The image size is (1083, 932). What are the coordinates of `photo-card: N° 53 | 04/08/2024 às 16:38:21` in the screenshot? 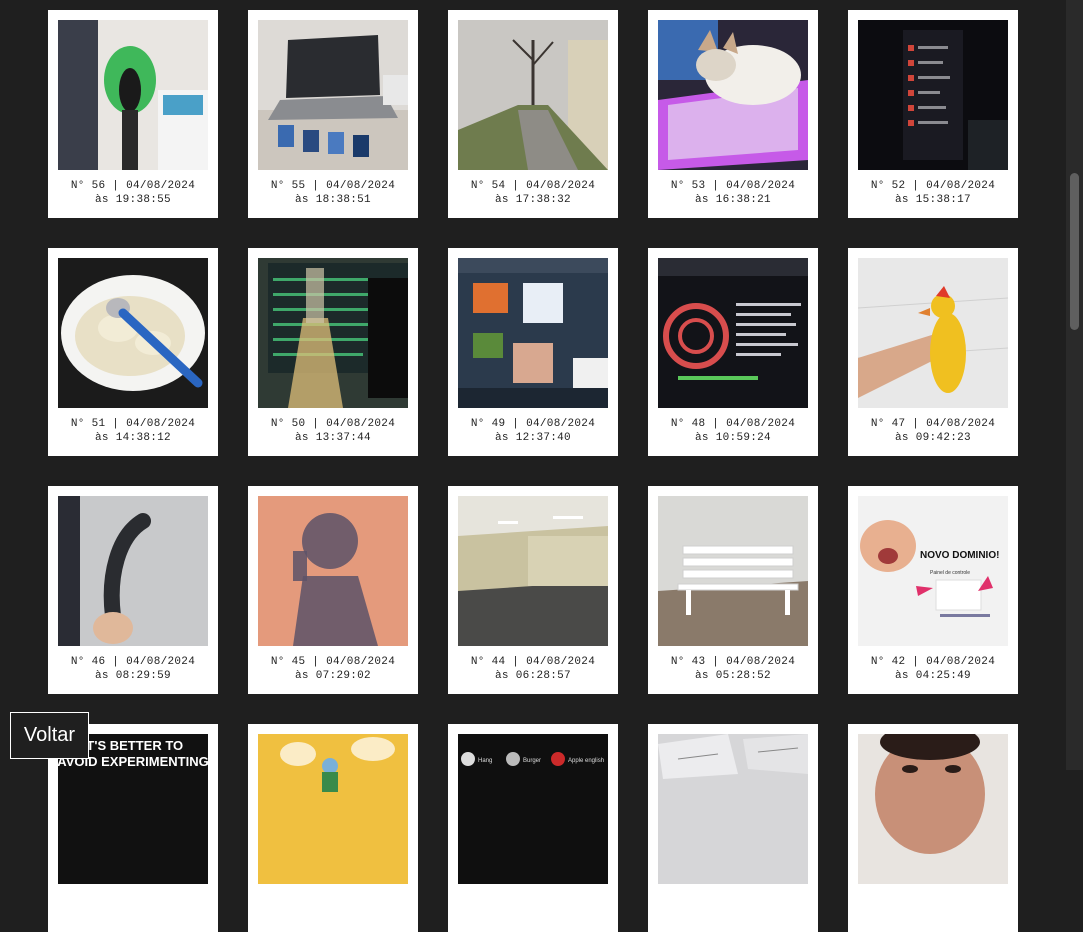 It's located at (733, 114).